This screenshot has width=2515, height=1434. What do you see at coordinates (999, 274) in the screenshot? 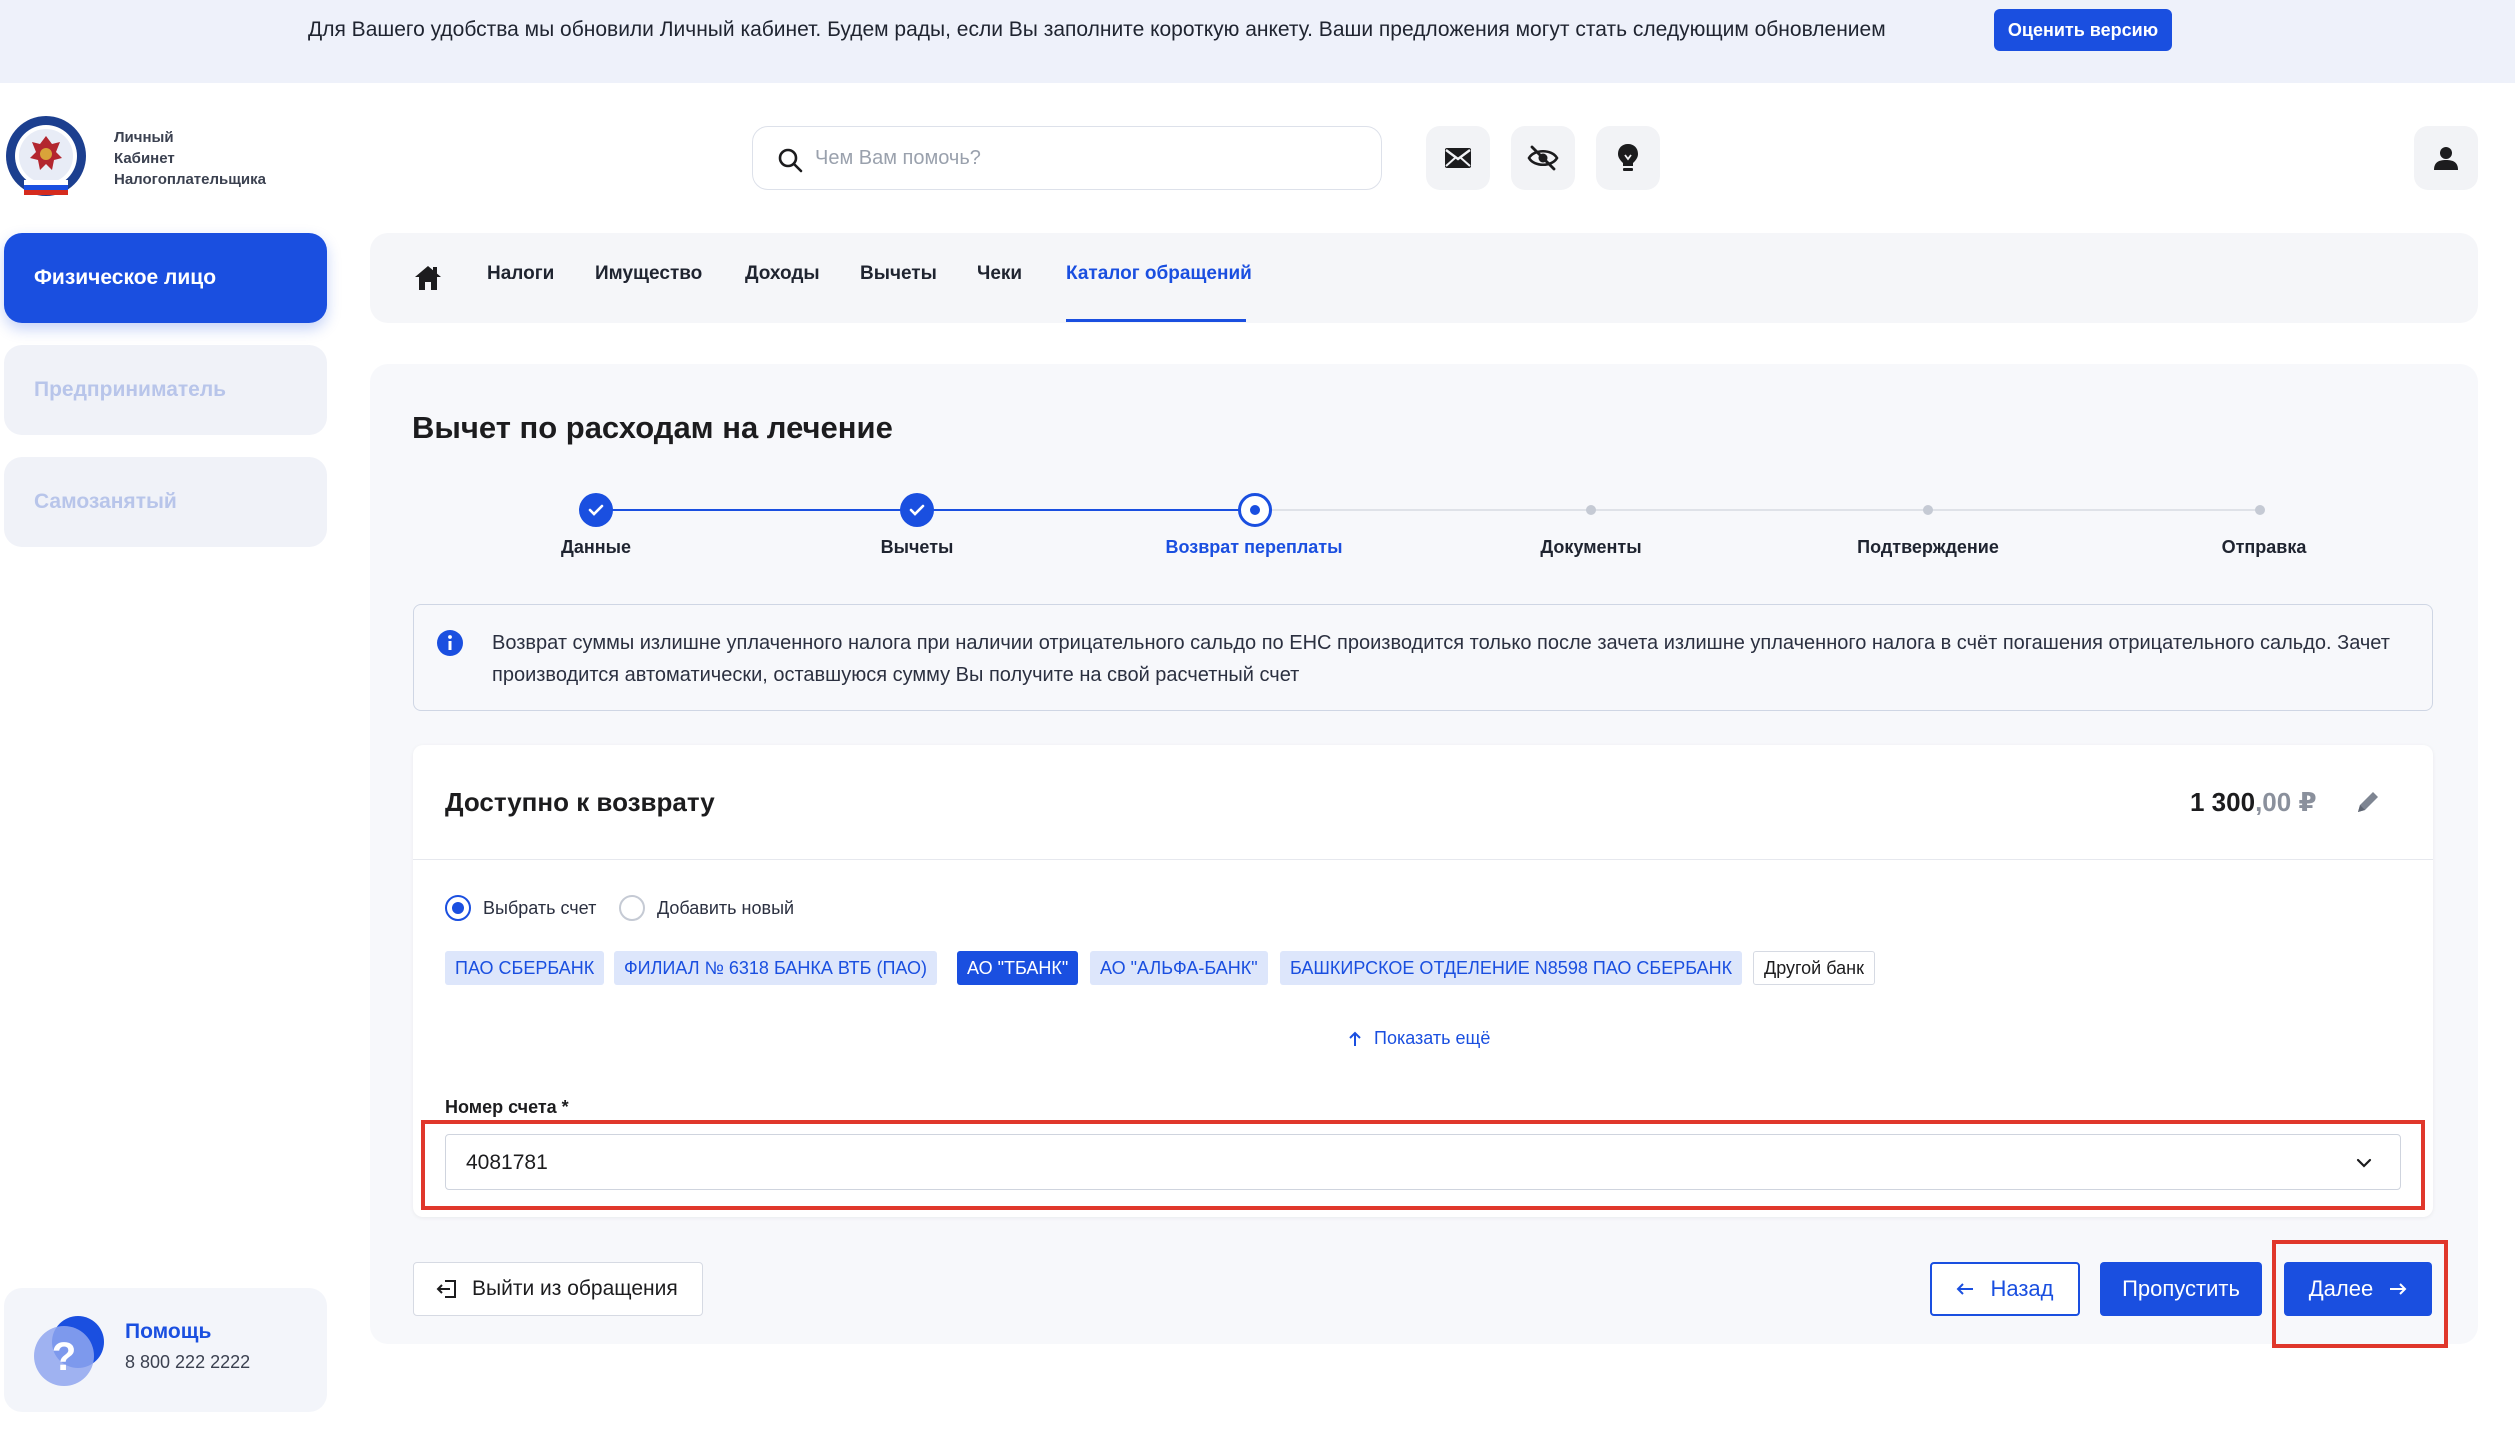
I see `tab-receipts: Чеки` at bounding box center [999, 274].